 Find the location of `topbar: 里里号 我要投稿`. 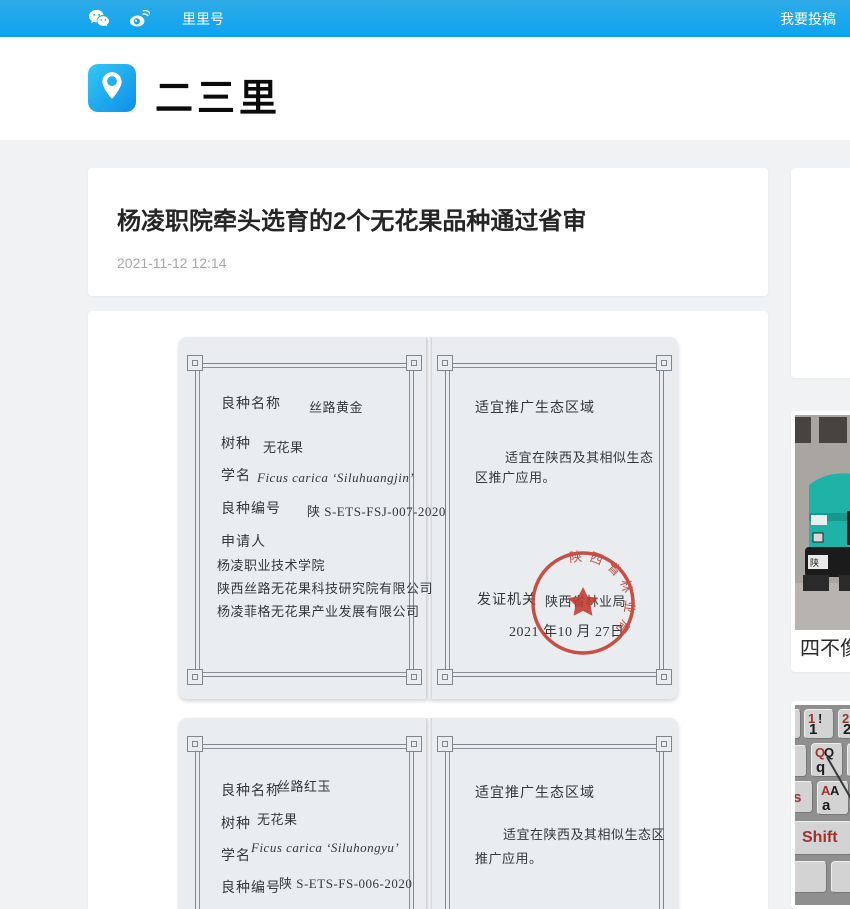

topbar: 里里号 我要投稿 is located at coordinates (425, 18).